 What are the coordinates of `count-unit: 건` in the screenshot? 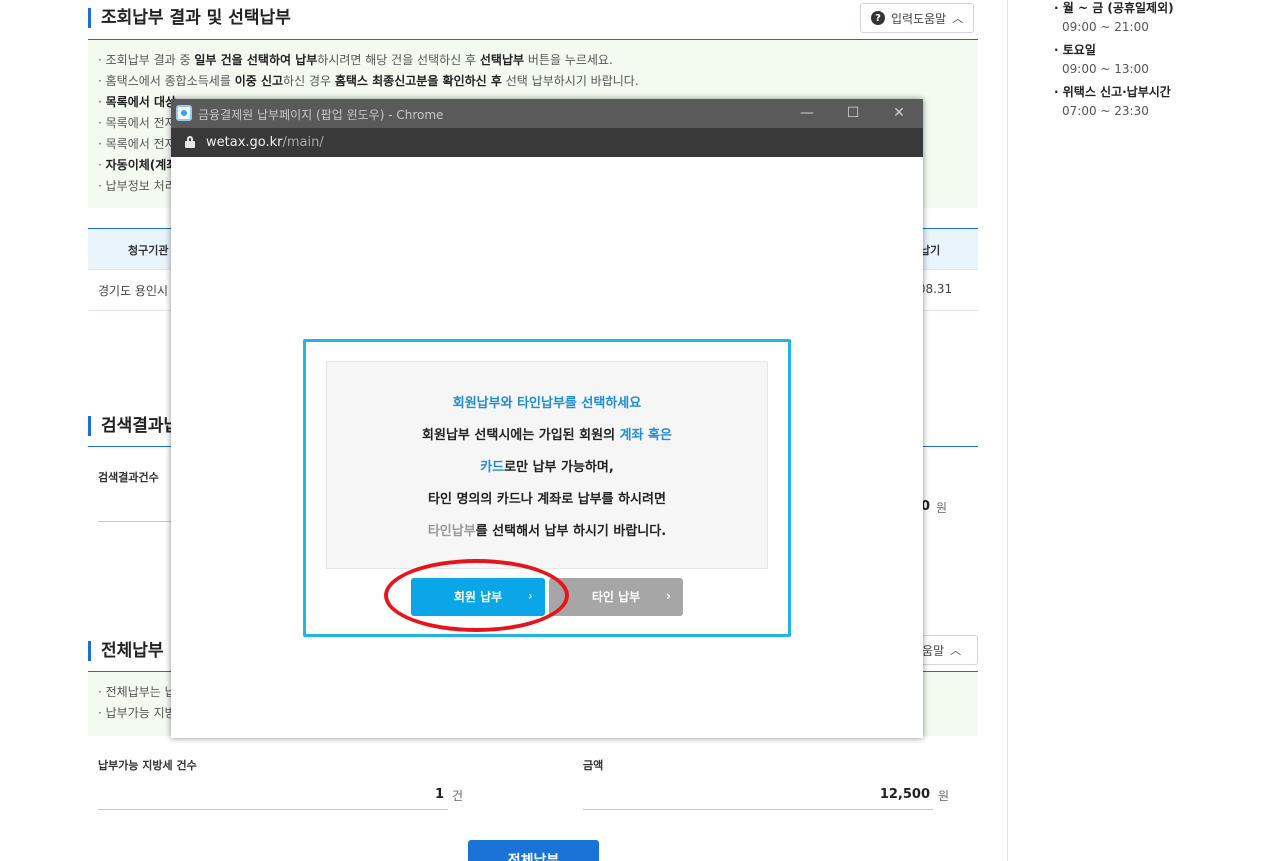 It's located at (458, 796).